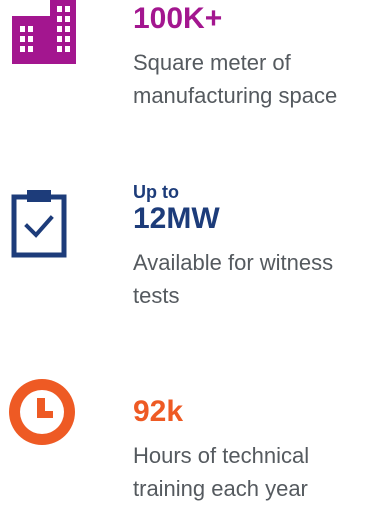 Image resolution: width=384 pixels, height=527 pixels. Describe the element at coordinates (44, 34) in the screenshot. I see `building-icon` at that location.